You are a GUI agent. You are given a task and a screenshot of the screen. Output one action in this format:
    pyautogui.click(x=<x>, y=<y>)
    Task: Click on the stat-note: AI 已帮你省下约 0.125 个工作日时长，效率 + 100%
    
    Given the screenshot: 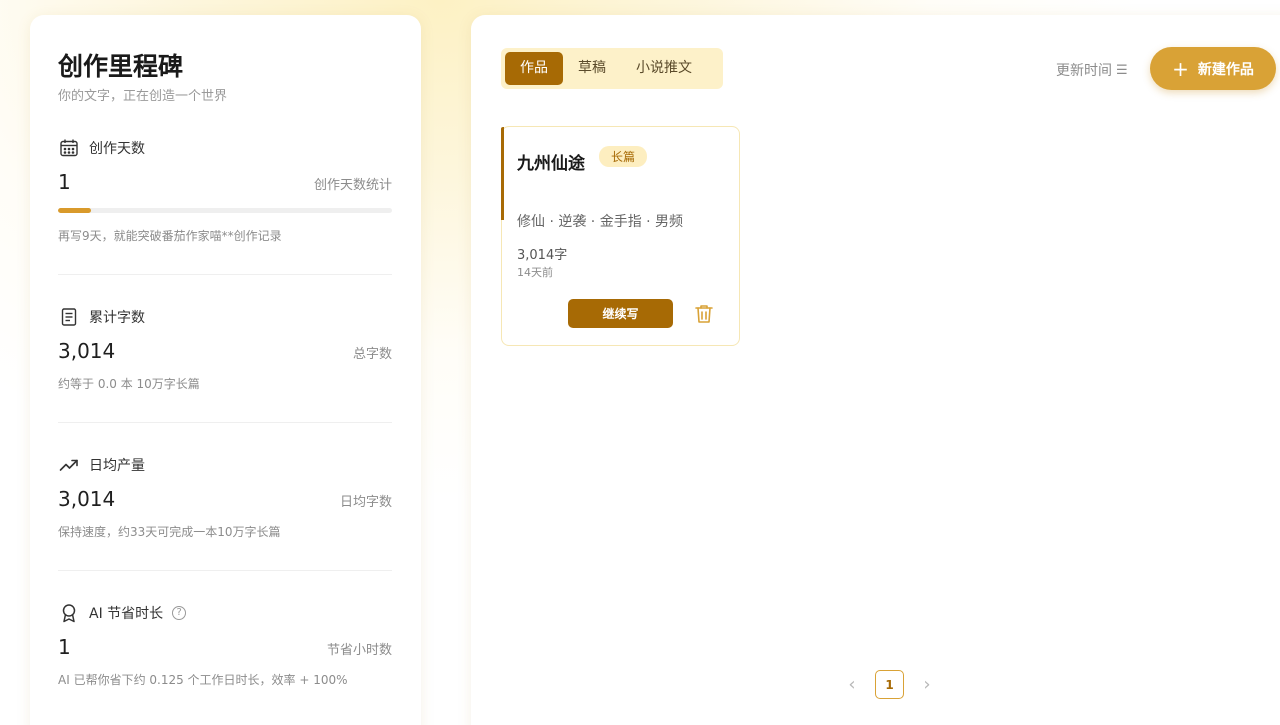 What is the action you would take?
    pyautogui.click(x=203, y=680)
    